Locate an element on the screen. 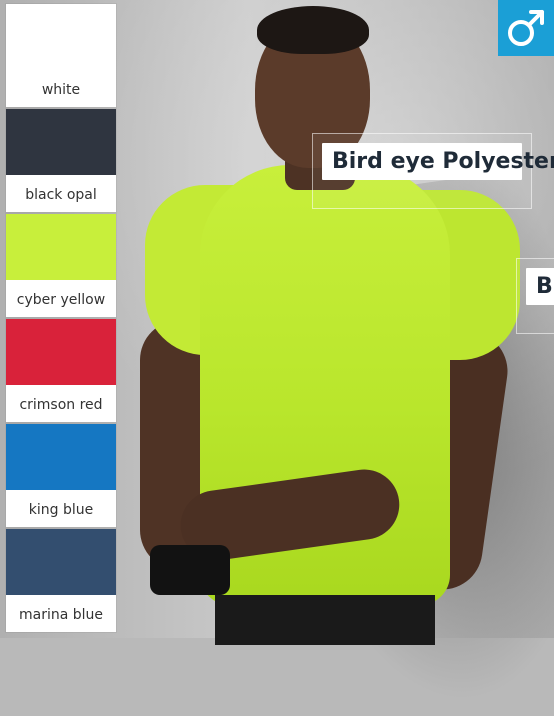 The image size is (554, 716). swatch-label: marina blue is located at coordinates (61, 615).